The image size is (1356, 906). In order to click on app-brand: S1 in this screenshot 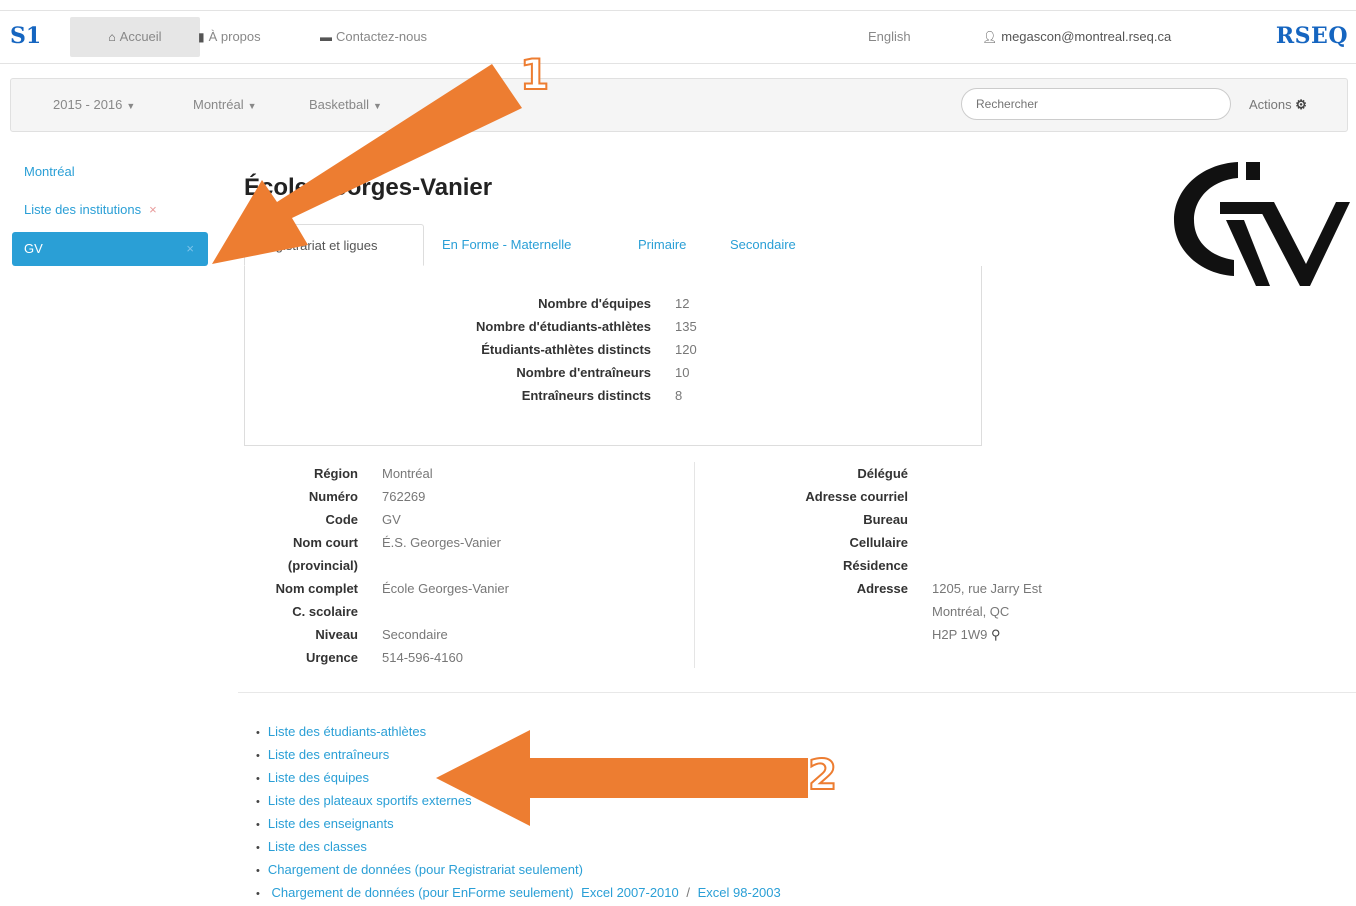, I will do `click(25, 36)`.